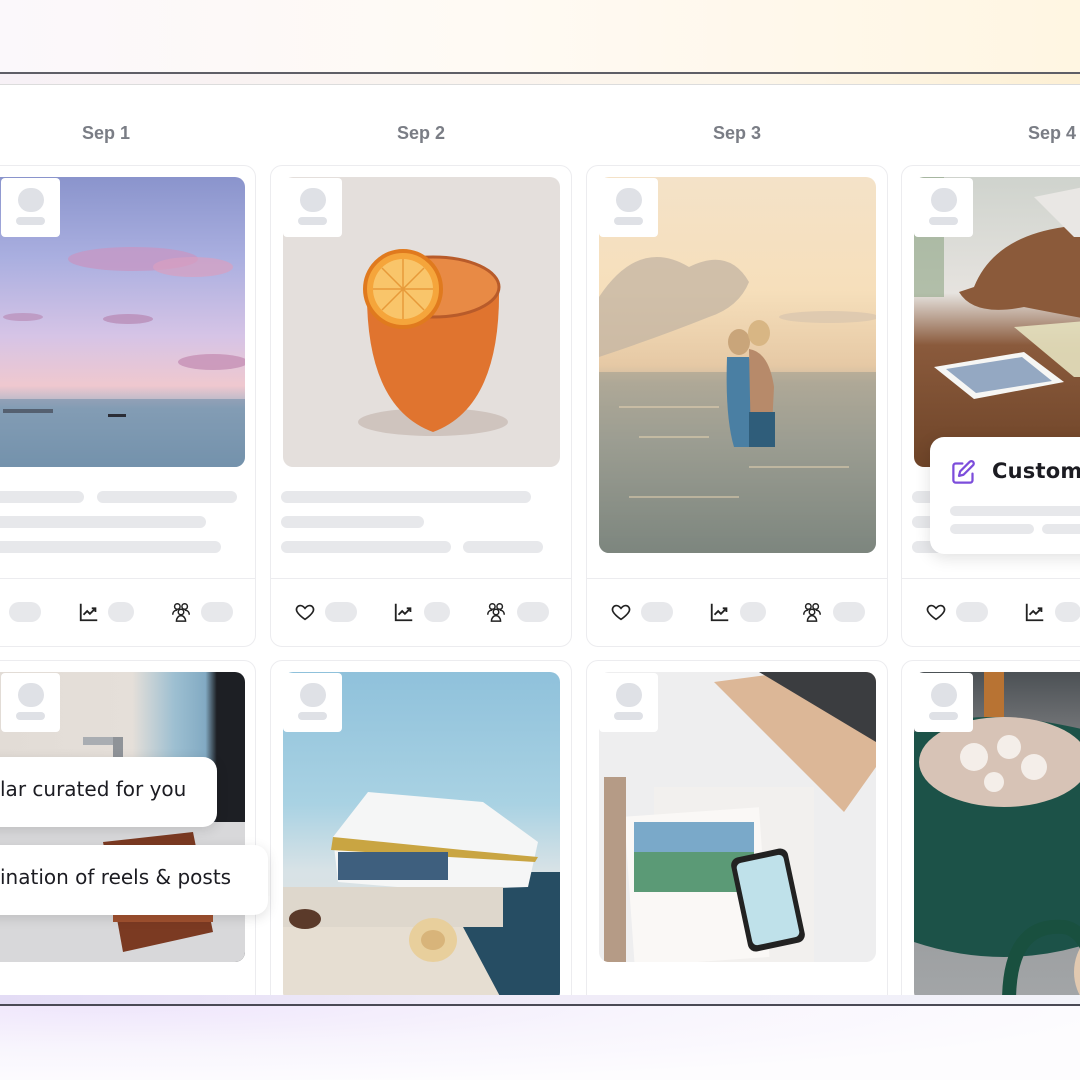 This screenshot has height=1080, width=1080. What do you see at coordinates (1036, 471) in the screenshot?
I see `customize-label: Customiz` at bounding box center [1036, 471].